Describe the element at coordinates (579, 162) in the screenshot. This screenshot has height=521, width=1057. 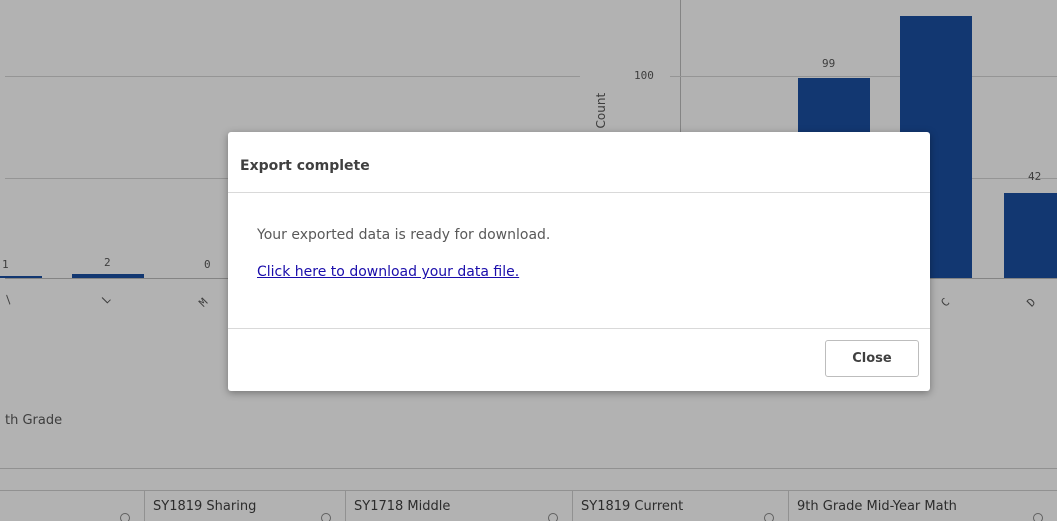
I see `dialog-header: Export complete` at that location.